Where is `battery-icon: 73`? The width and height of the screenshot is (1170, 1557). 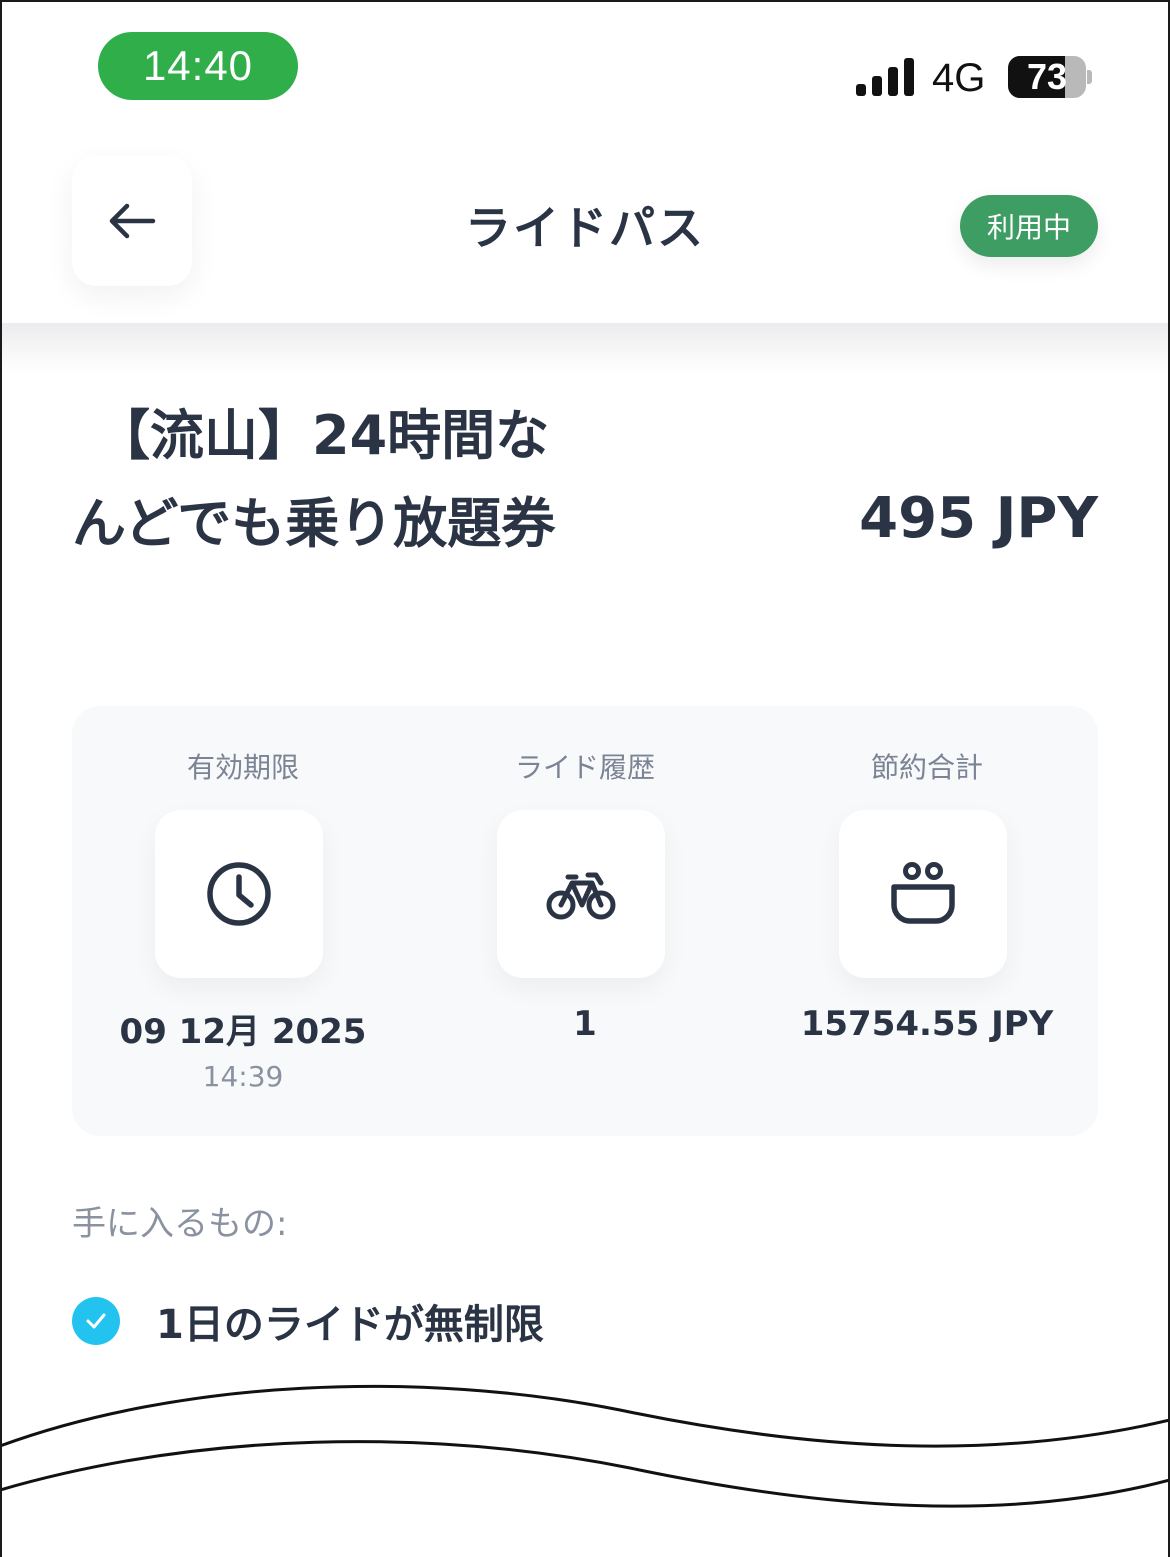 battery-icon: 73 is located at coordinates (1047, 77).